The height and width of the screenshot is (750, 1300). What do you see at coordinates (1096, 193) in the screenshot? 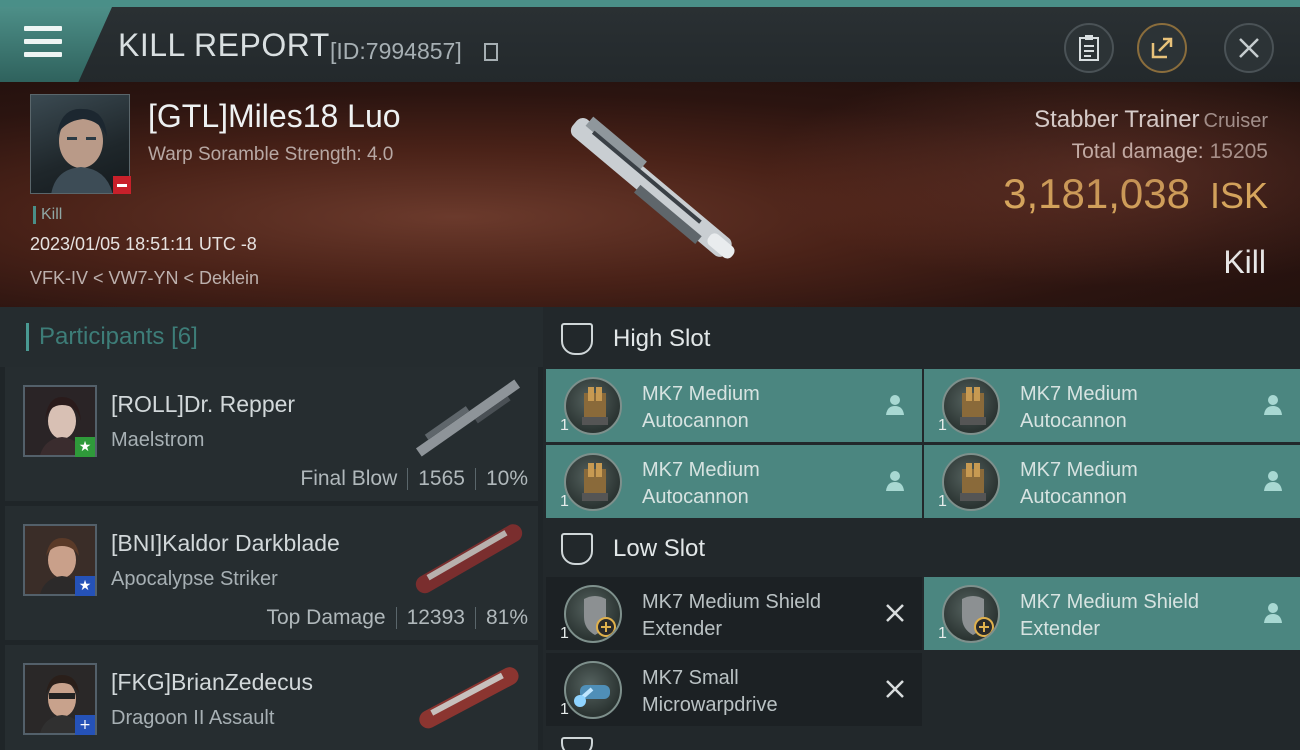
I see `isk-amount: 3,181,038` at bounding box center [1096, 193].